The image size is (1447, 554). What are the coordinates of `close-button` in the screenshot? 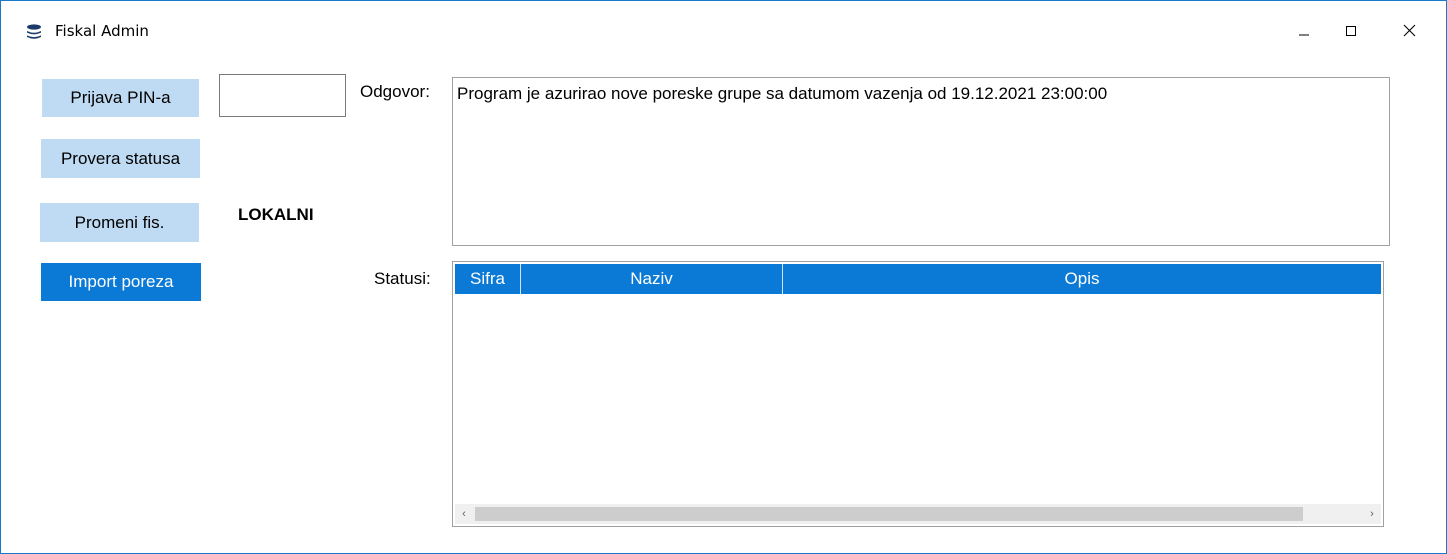 It's located at (1409, 33).